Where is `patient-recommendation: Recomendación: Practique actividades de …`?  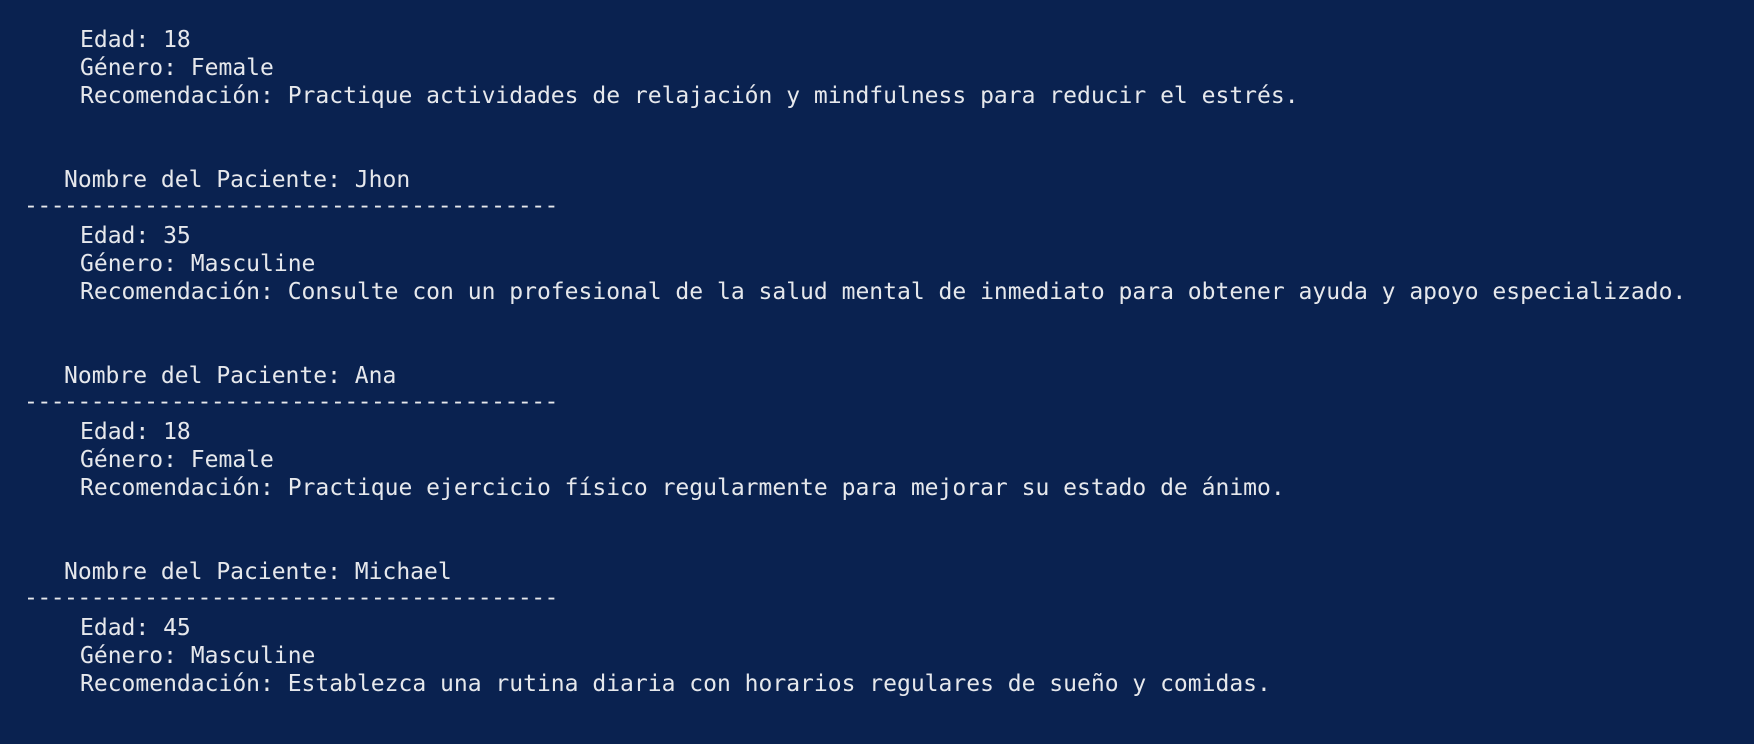 patient-recommendation: Recomendación: Practique actividades de … is located at coordinates (689, 96).